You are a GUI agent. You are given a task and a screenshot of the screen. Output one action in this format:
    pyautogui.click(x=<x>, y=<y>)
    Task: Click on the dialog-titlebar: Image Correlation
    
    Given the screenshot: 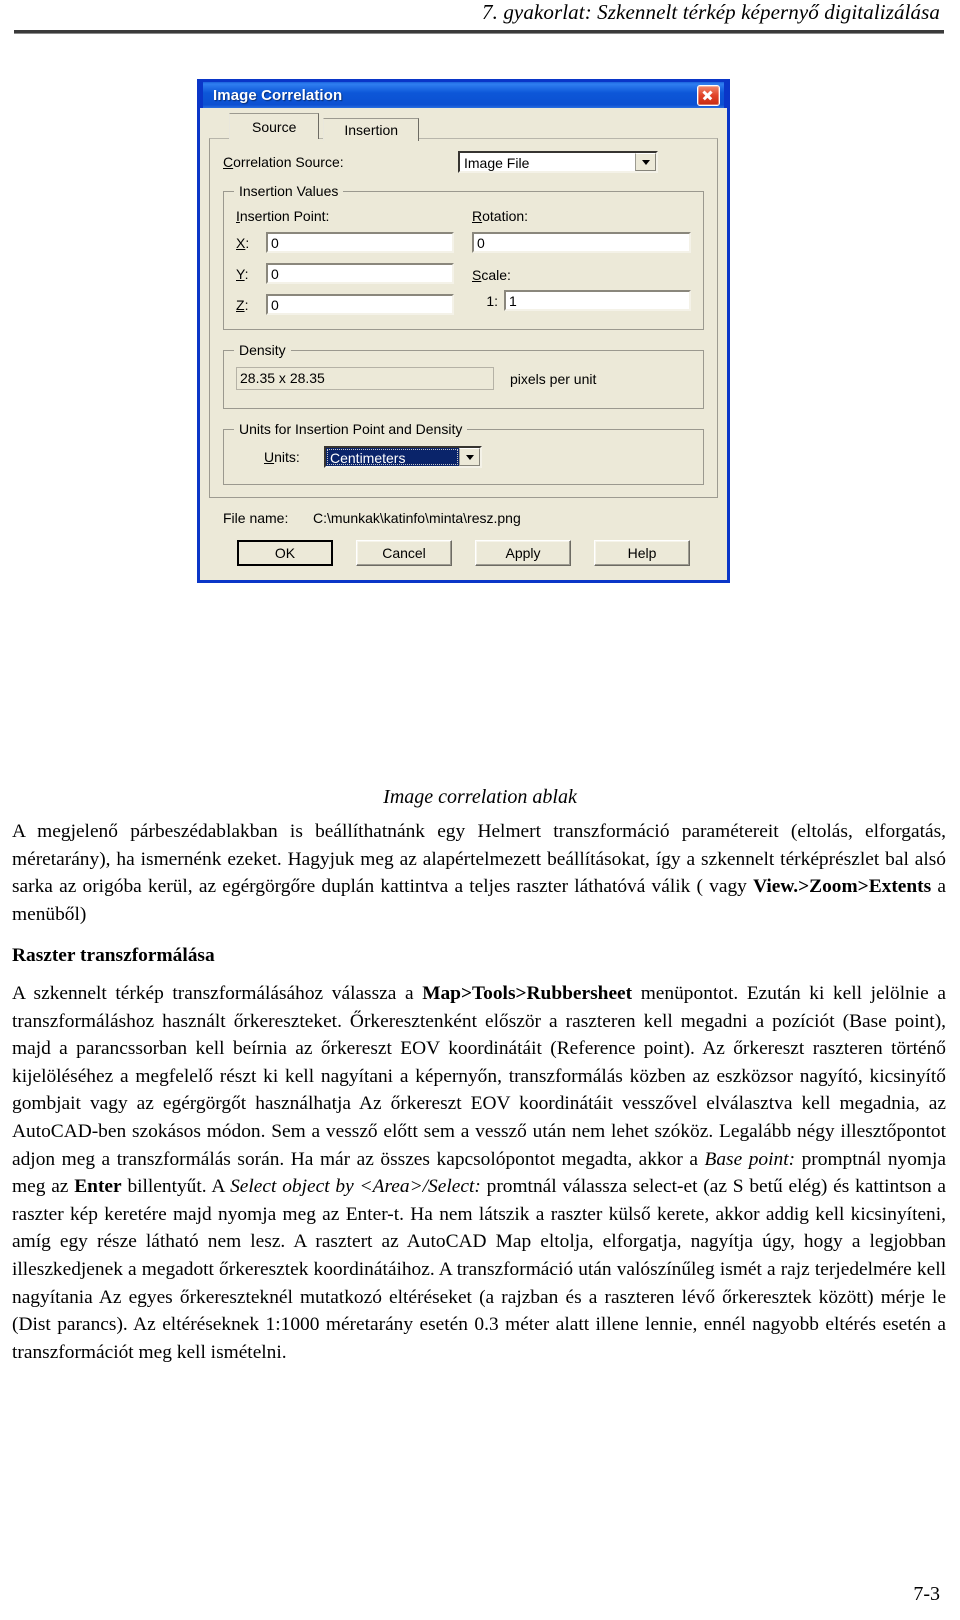 What is the action you would take?
    pyautogui.click(x=463, y=93)
    